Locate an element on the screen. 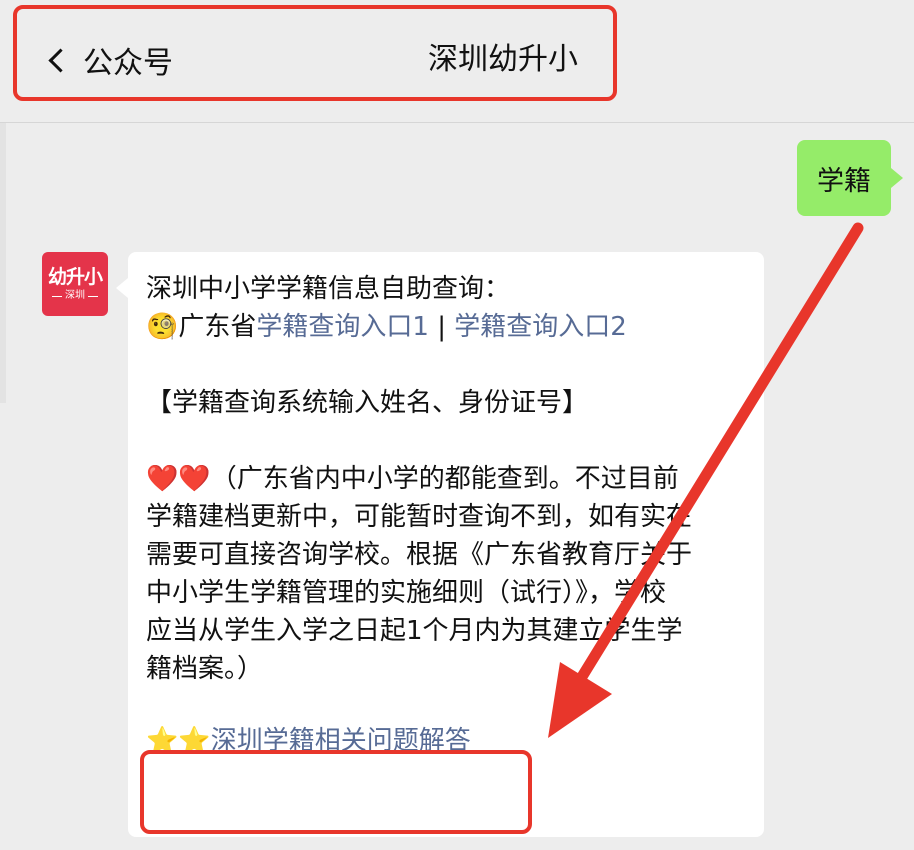 This screenshot has width=914, height=850. paragraph-text: （广东省内中小学的都能查到。不过目前 is located at coordinates (444, 479).